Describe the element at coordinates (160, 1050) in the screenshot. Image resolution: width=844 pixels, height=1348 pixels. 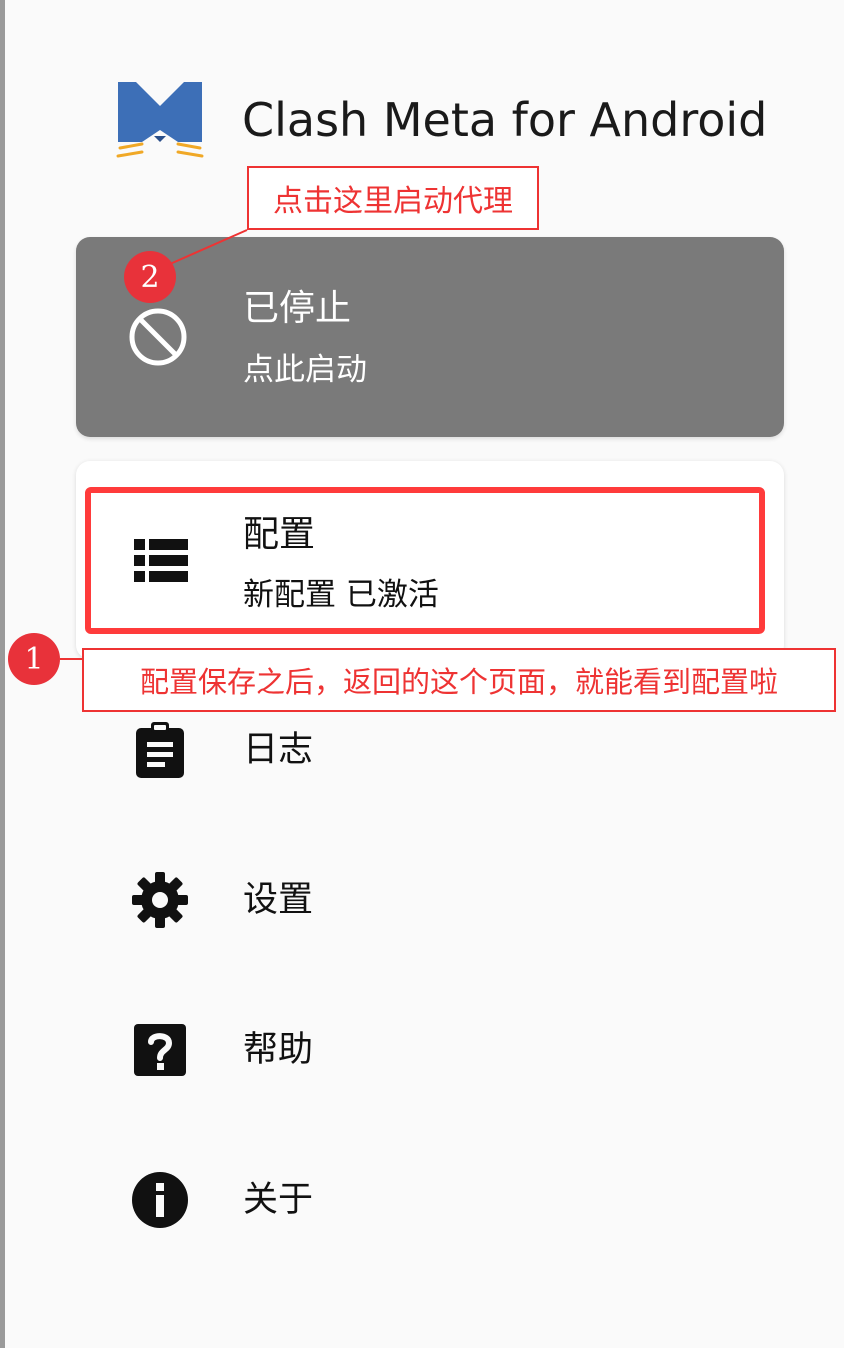
I see `help-icon` at that location.